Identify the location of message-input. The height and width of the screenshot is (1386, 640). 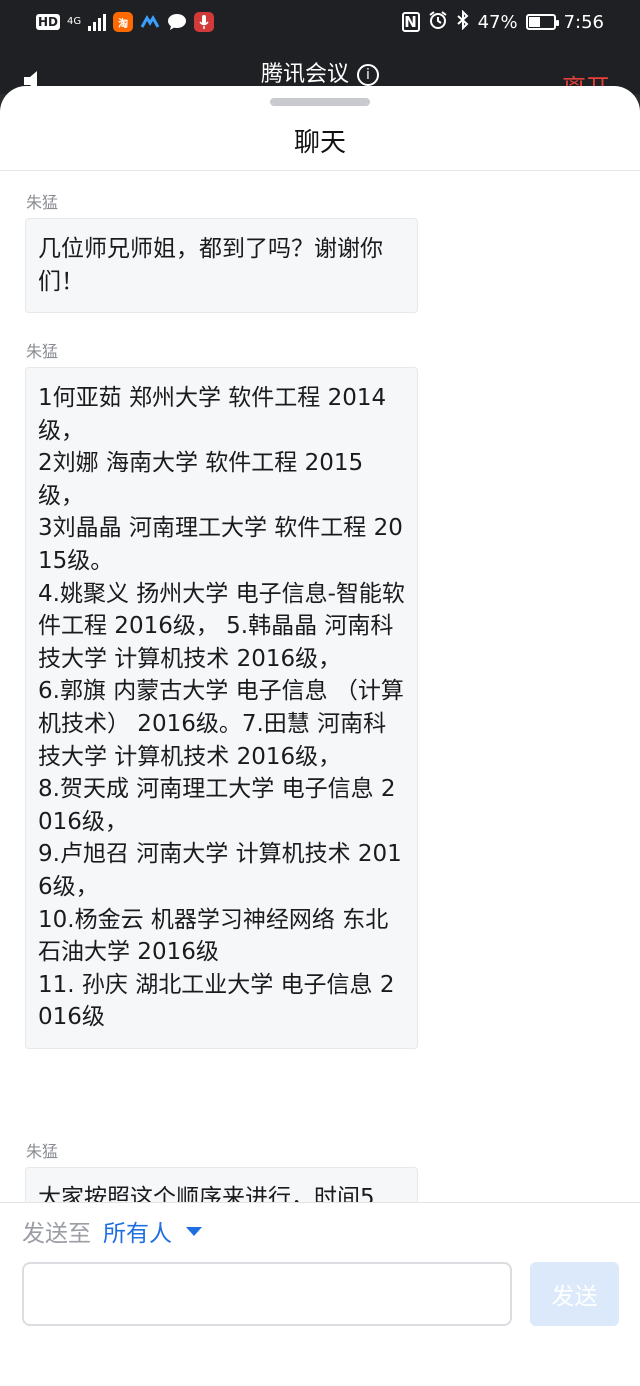
(267, 1294).